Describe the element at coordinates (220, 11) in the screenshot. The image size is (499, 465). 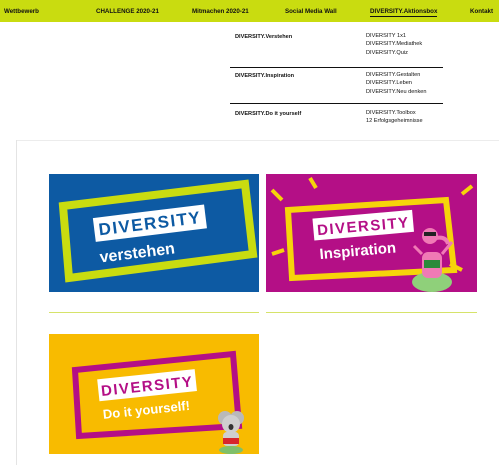
I see `nav-item-mitmachen: Mitmachen 2020-21` at that location.